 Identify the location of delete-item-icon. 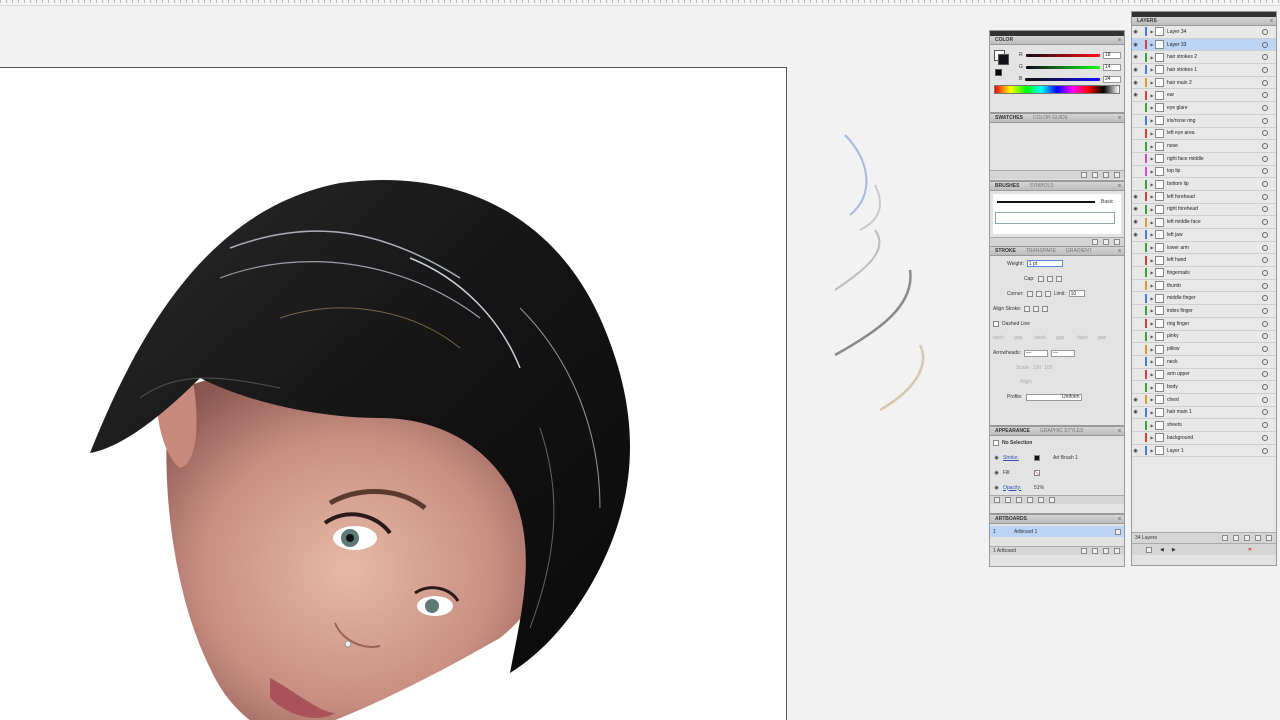
(1052, 500).